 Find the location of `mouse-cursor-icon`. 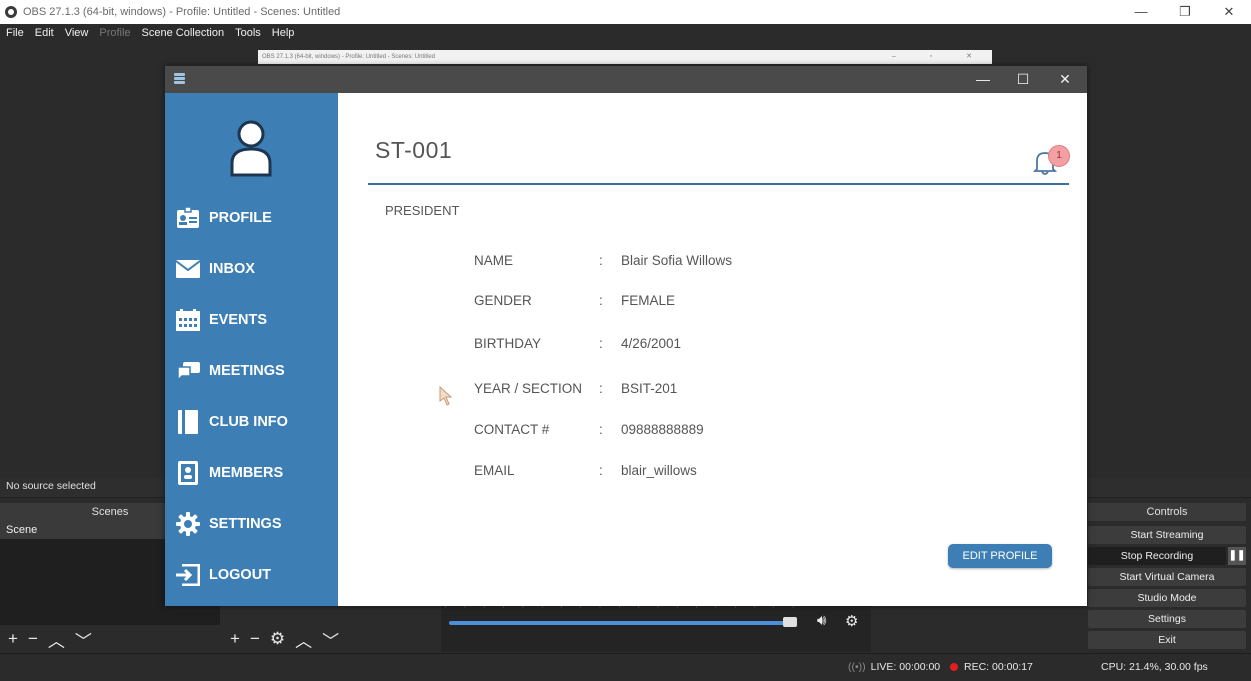

mouse-cursor-icon is located at coordinates (446, 396).